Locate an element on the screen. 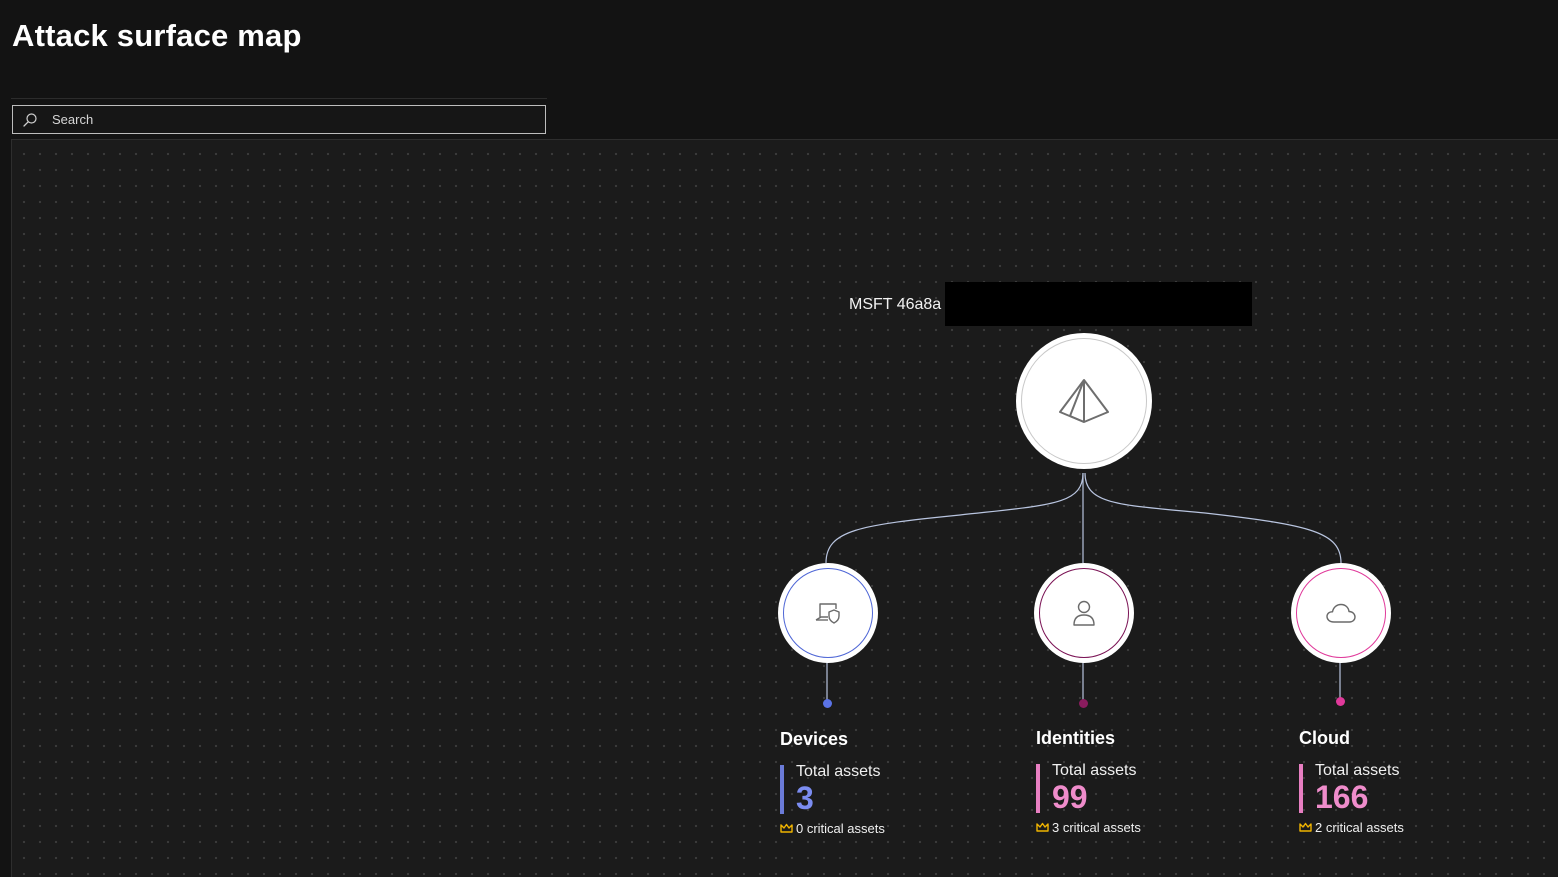 Image resolution: width=1558 pixels, height=877 pixels. devices-stat: Total assets 3 is located at coordinates (830, 788).